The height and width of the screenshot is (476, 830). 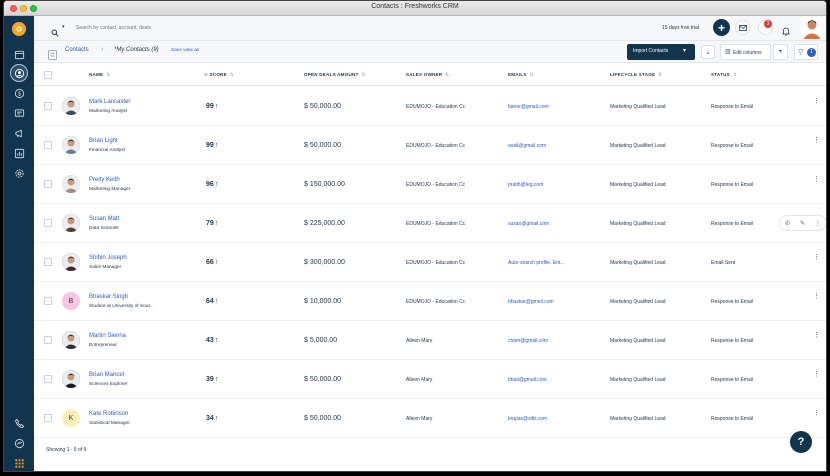 What do you see at coordinates (19, 443) in the screenshot?
I see `messenger-icon` at bounding box center [19, 443].